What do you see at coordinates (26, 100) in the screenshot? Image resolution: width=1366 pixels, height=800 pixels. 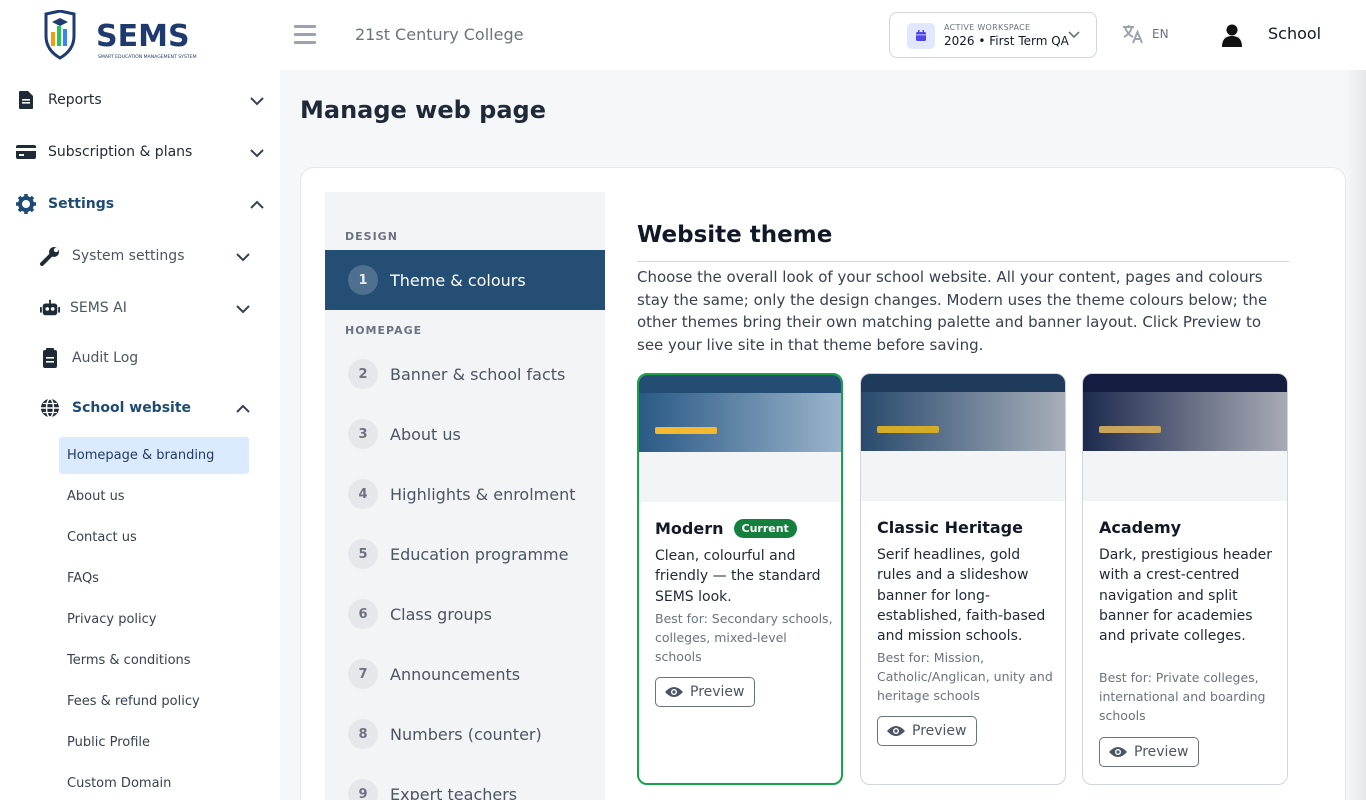 I see `file-icon` at bounding box center [26, 100].